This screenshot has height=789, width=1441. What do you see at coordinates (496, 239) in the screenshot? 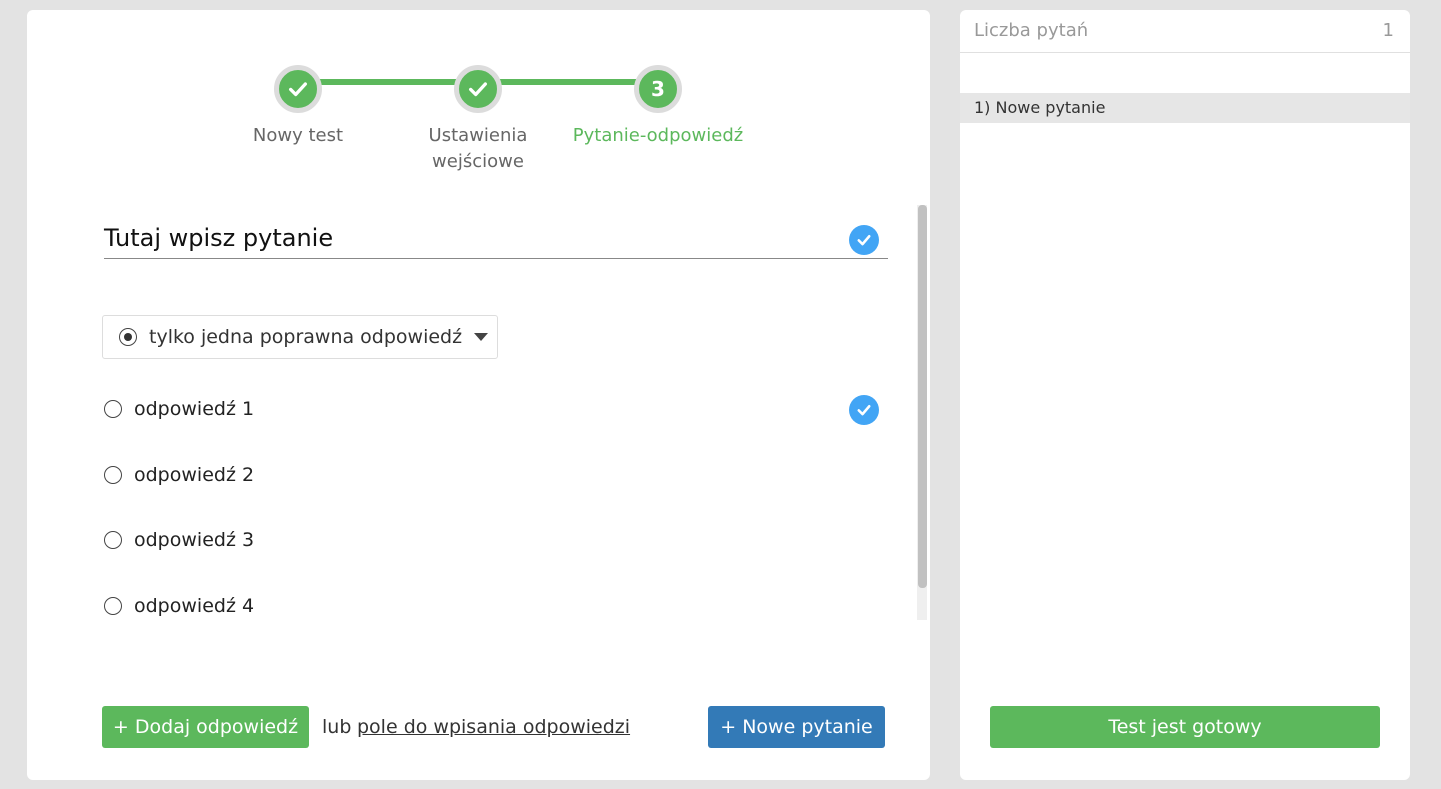
I see `question-input: Tutaj wpisz pytanie` at bounding box center [496, 239].